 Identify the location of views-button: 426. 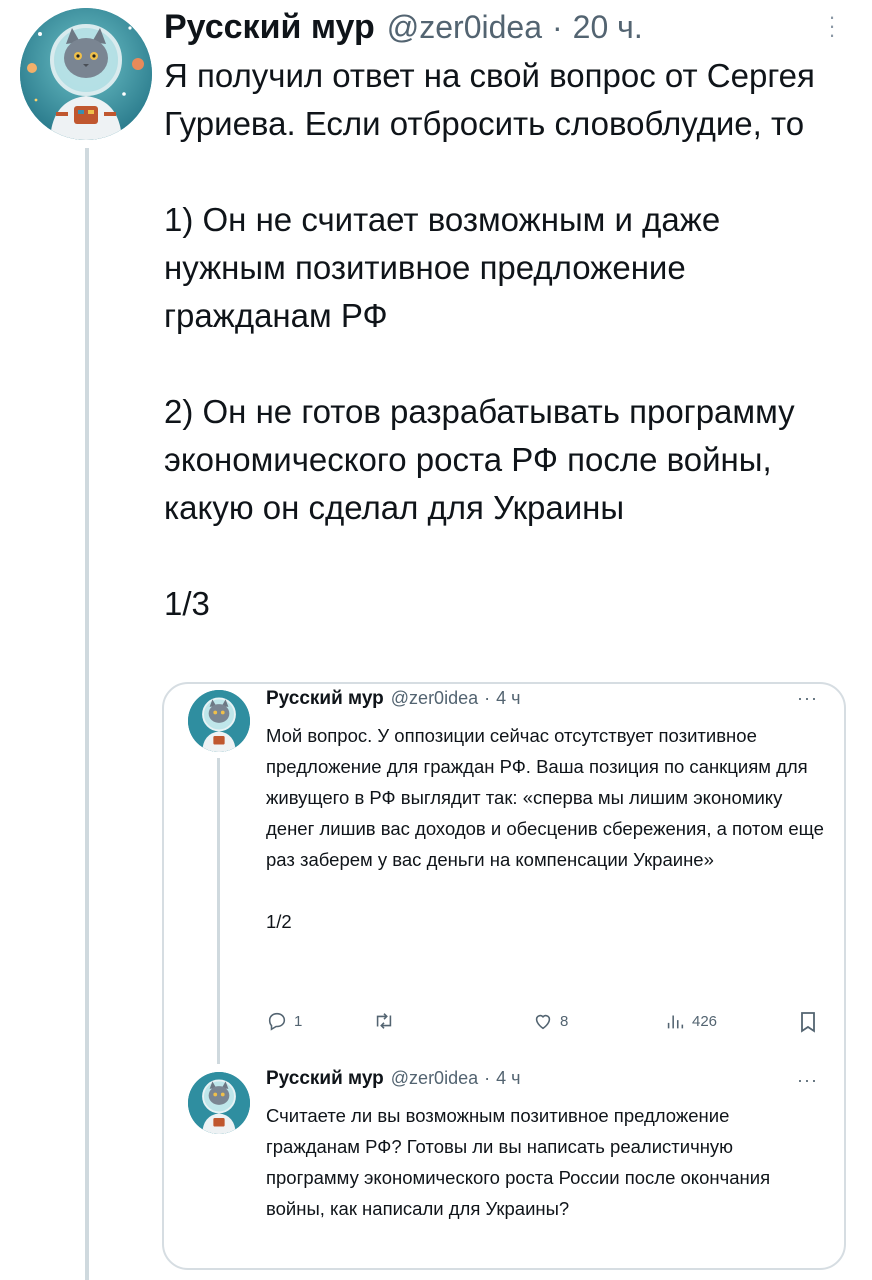
(690, 1021).